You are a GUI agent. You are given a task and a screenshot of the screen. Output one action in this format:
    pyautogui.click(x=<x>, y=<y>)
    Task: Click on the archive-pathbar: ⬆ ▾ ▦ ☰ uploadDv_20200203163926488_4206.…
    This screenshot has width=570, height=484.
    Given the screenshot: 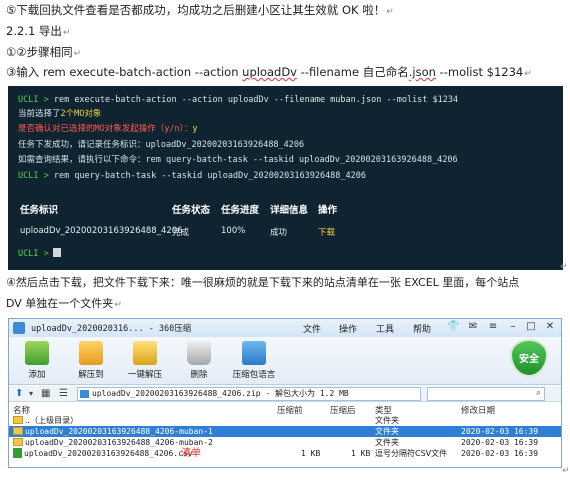 What is the action you would take?
    pyautogui.click(x=285, y=394)
    